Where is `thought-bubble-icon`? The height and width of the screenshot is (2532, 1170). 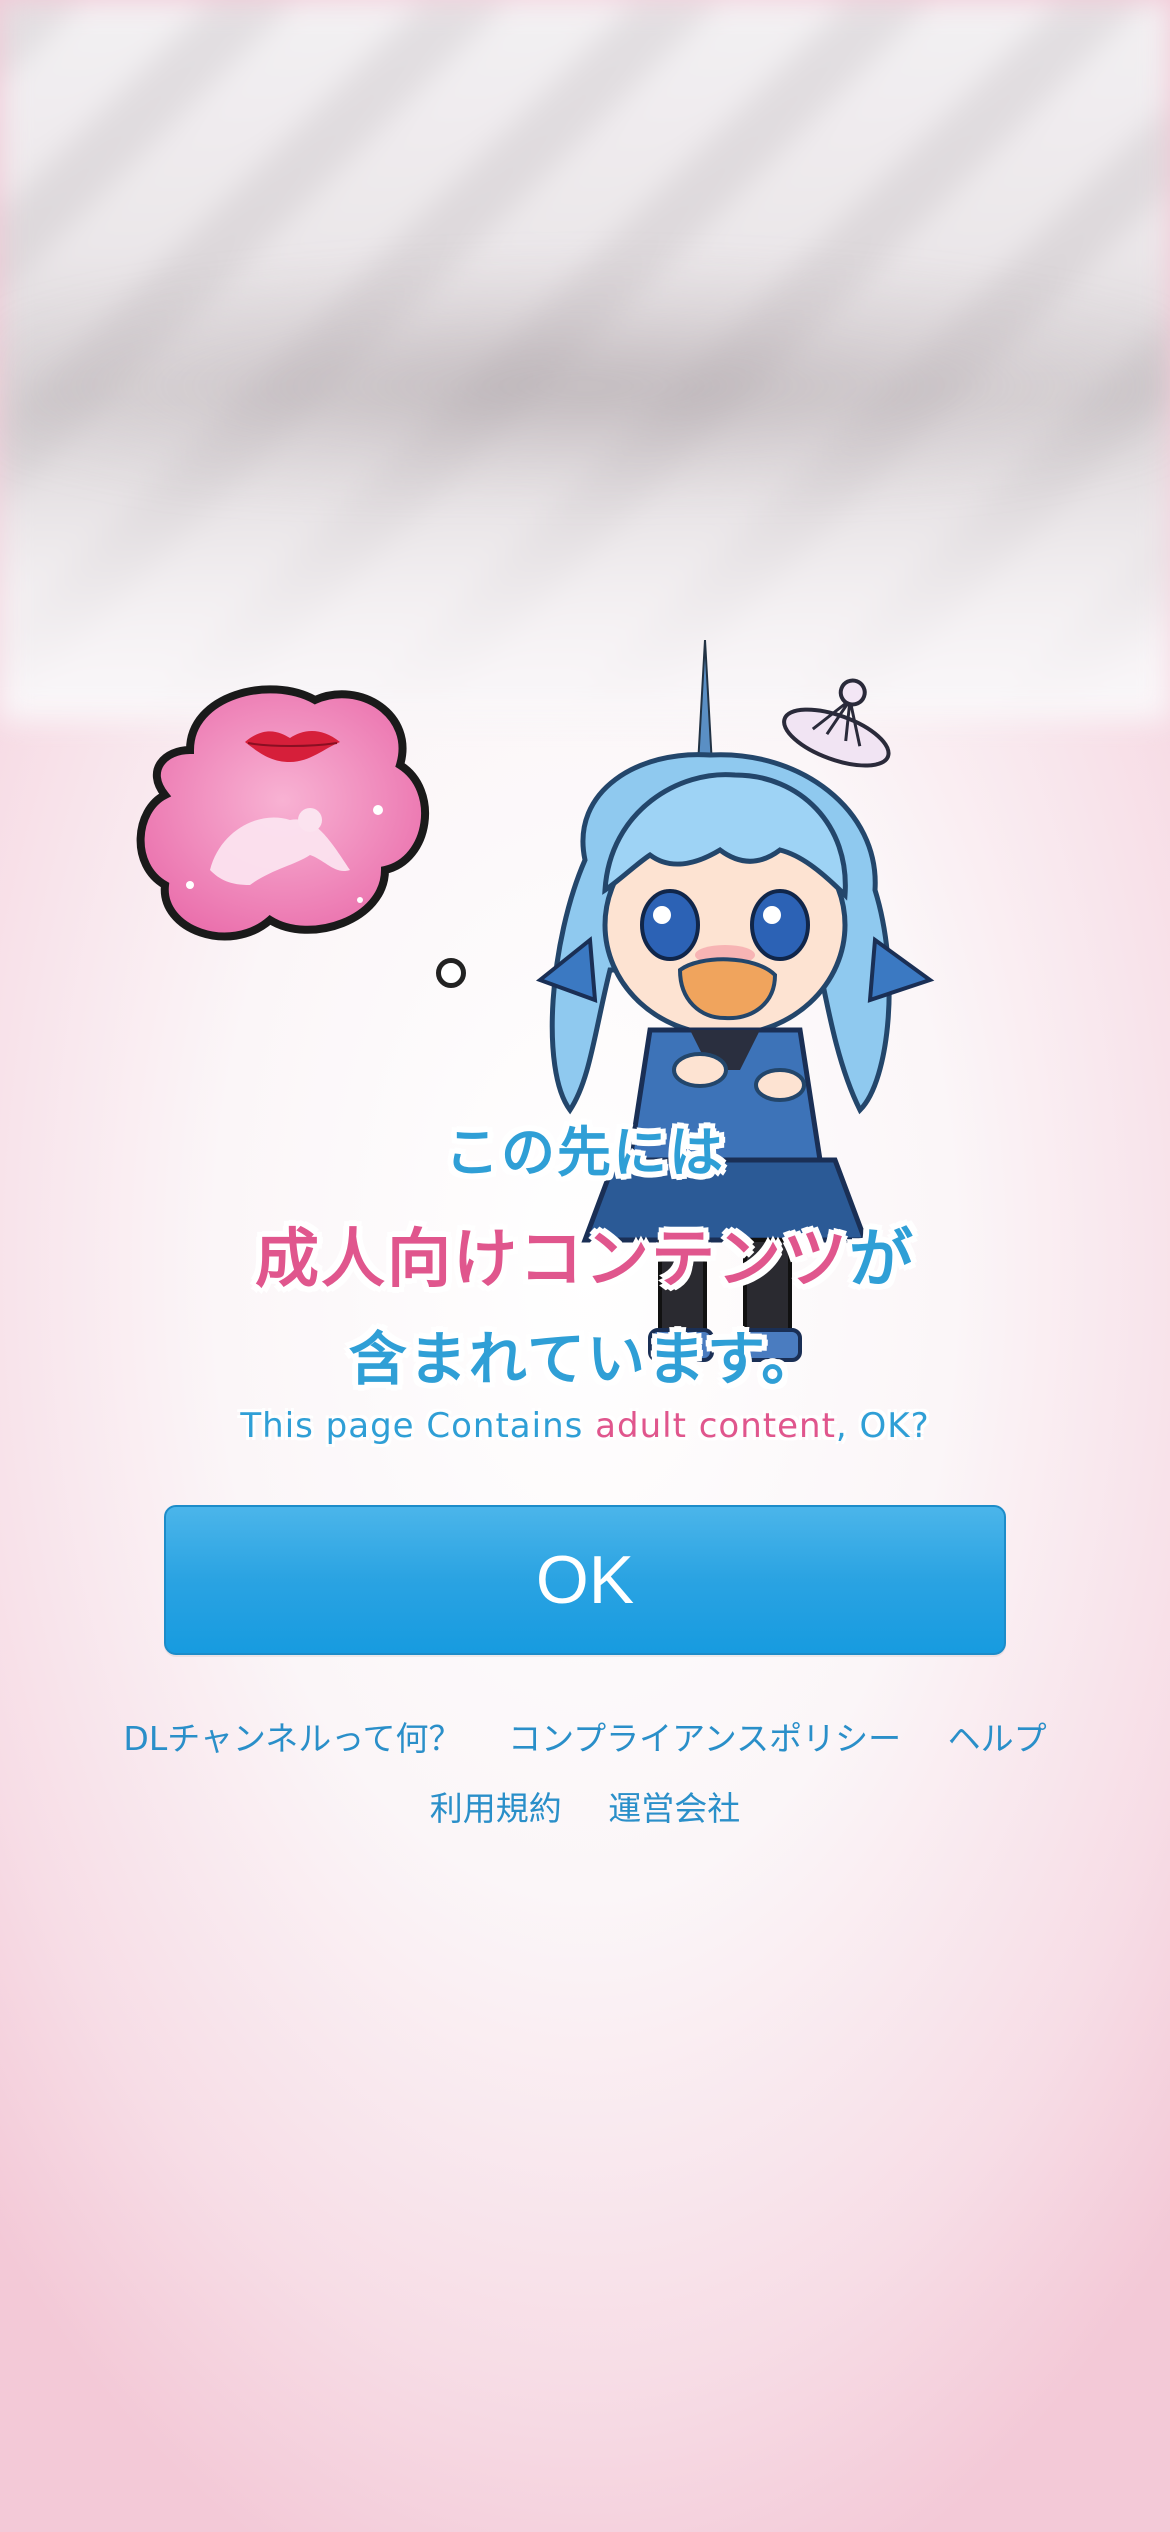 thought-bubble-icon is located at coordinates (282, 813).